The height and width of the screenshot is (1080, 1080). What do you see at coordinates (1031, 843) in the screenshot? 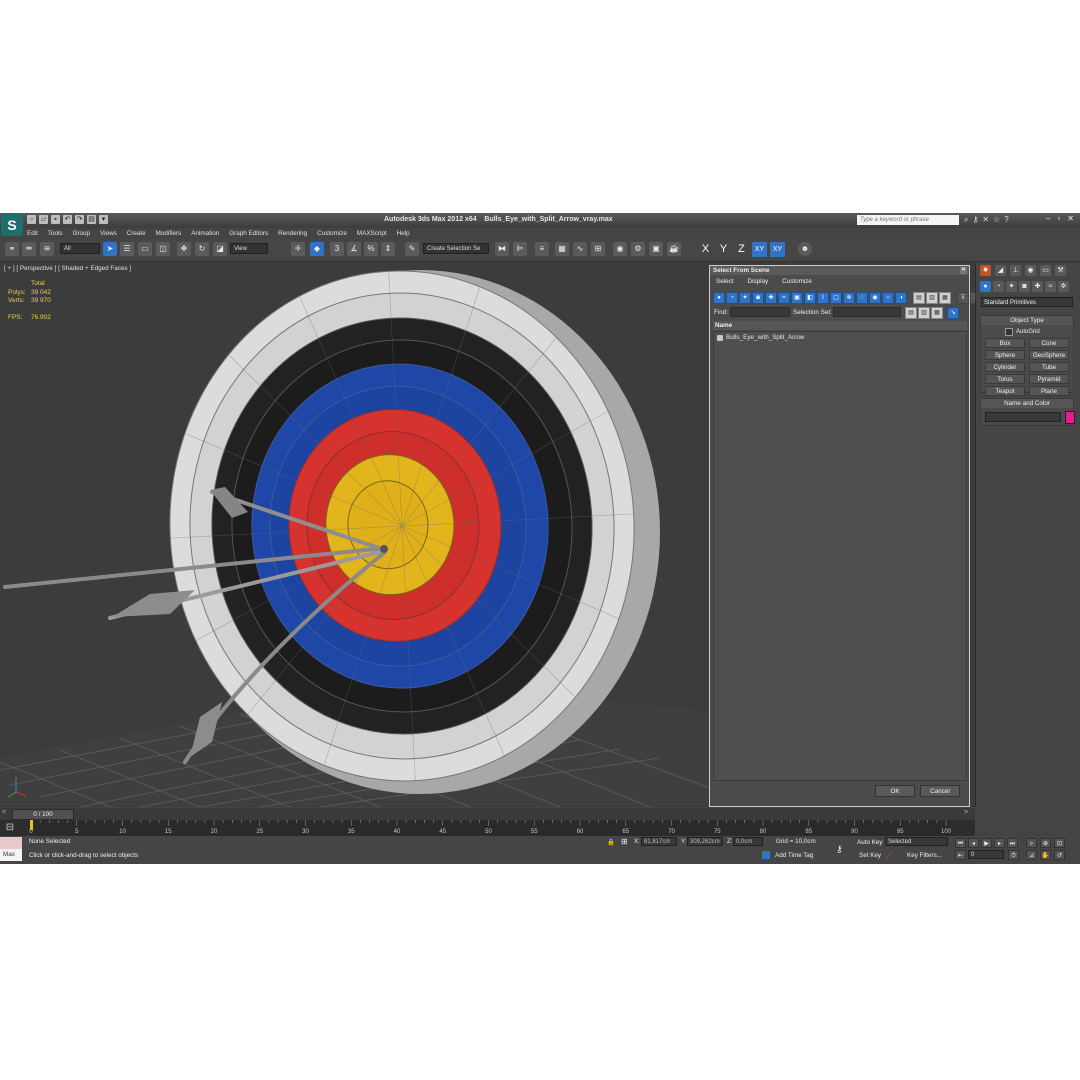
I see `zoom-icon: ⌕` at bounding box center [1031, 843].